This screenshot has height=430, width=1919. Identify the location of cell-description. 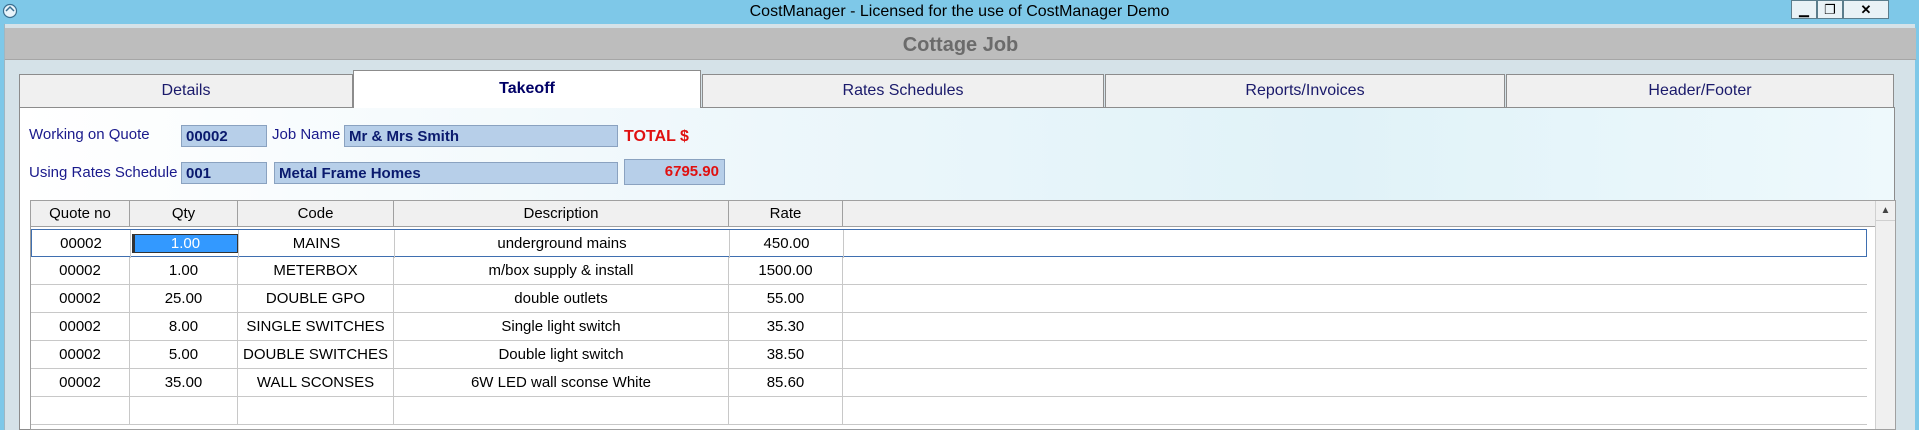
(561, 411).